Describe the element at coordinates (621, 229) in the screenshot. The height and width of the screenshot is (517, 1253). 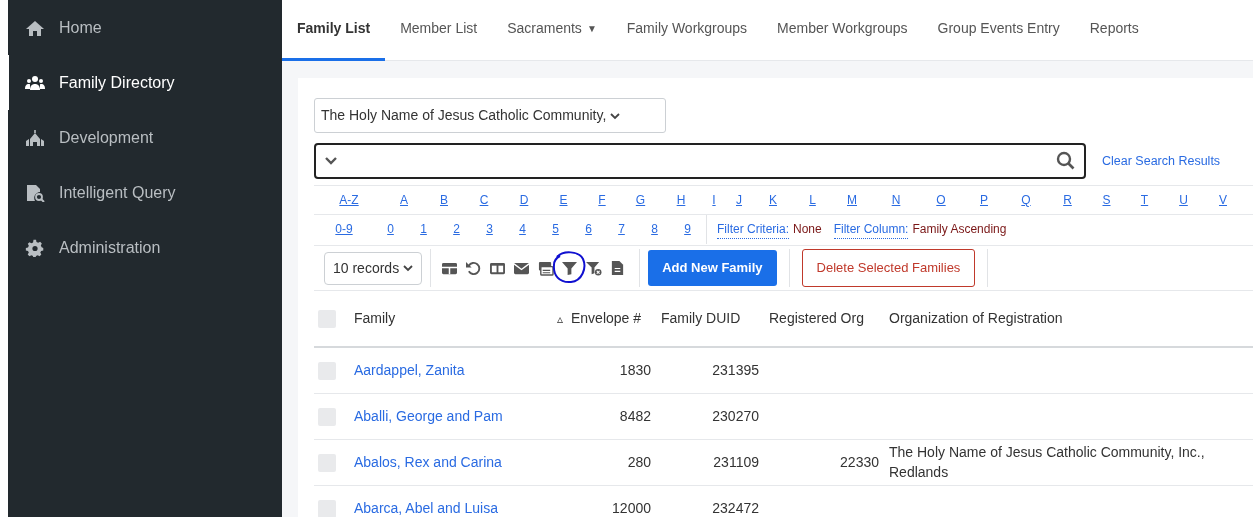
I see `digit-link: 7` at that location.